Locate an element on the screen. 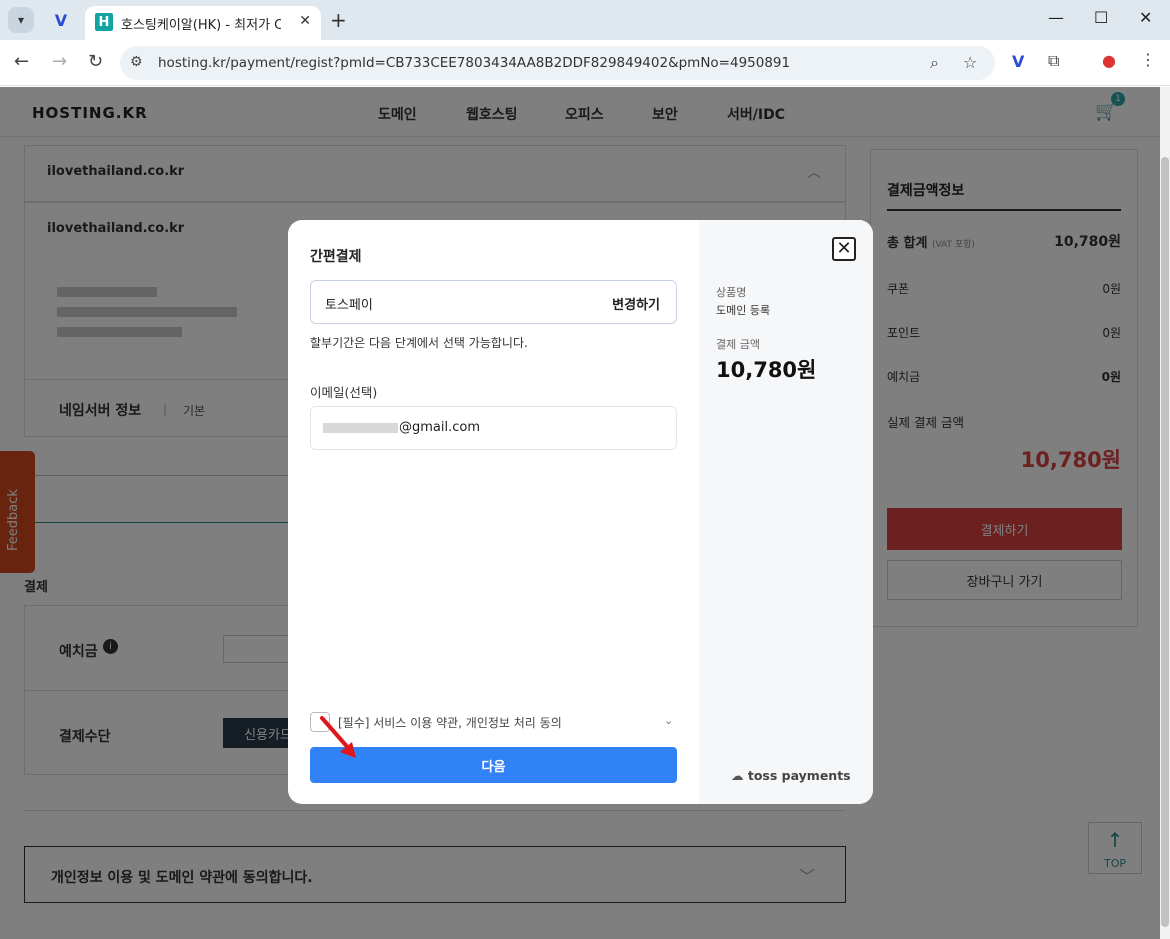 The width and height of the screenshot is (1170, 939). terms-agree-text: [필수] 서비스 이용 약관, 개인정보 처리 동의 is located at coordinates (450, 722).